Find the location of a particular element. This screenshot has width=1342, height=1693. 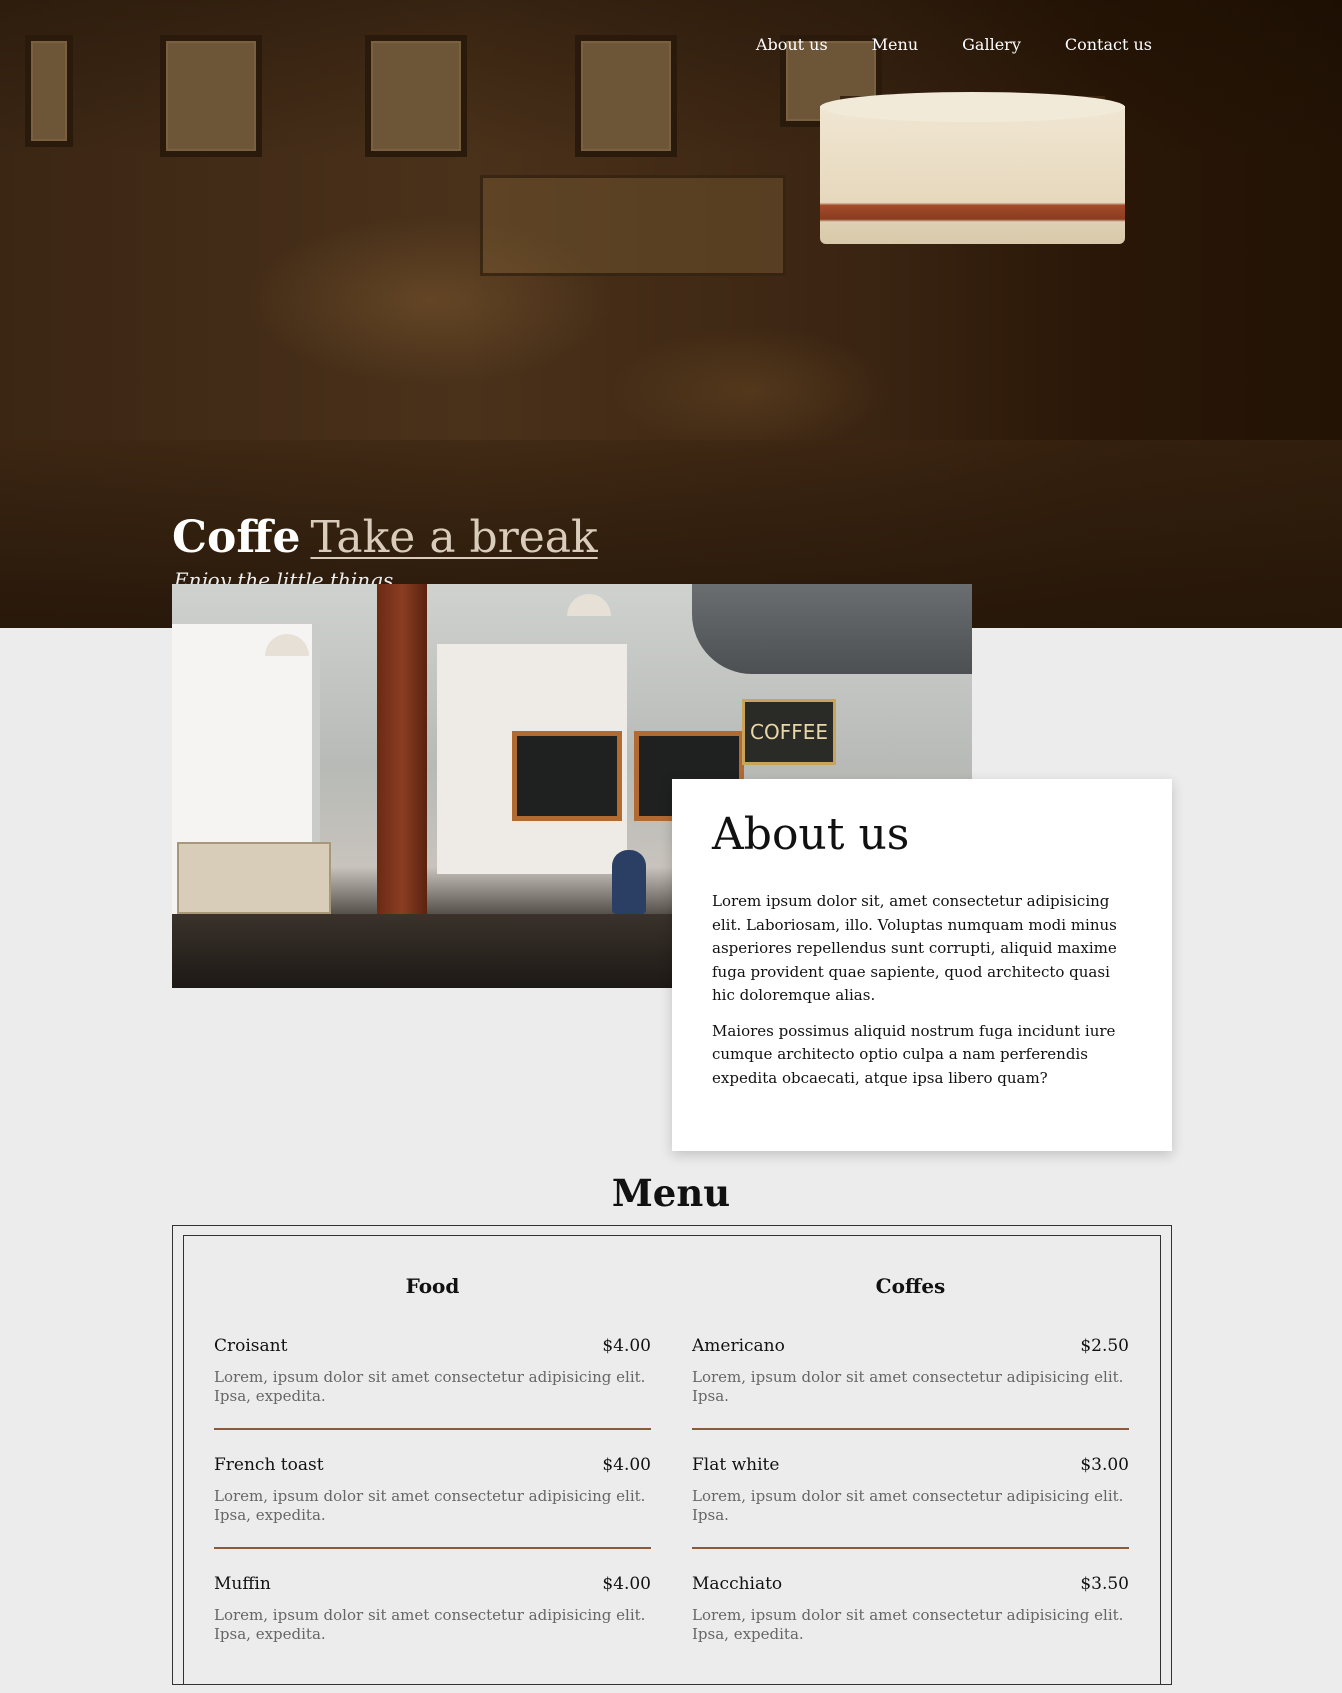

hero-tagline-link: Take a break is located at coordinates (453, 537).